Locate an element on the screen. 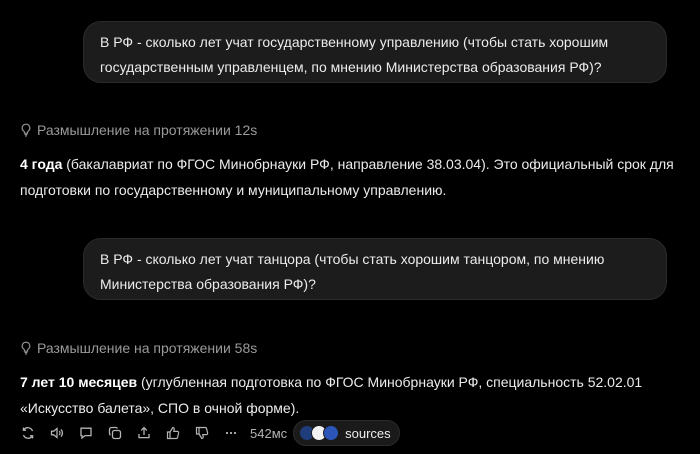 This screenshot has height=454, width=700. source-favicons is located at coordinates (319, 433).